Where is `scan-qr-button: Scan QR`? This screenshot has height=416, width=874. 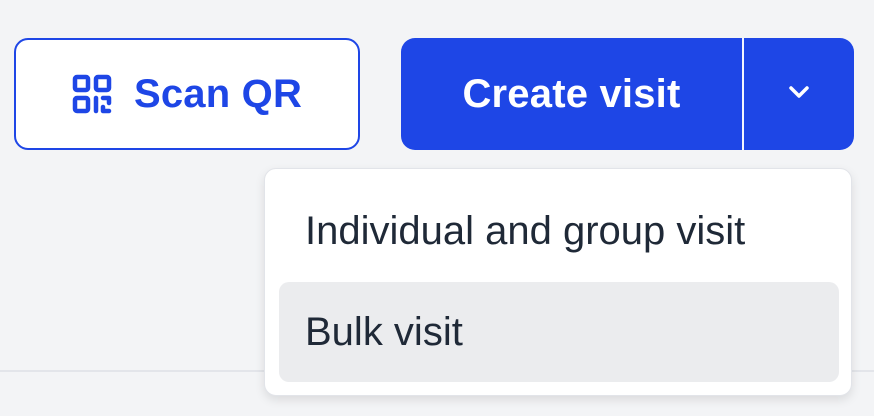 scan-qr-button: Scan QR is located at coordinates (187, 94).